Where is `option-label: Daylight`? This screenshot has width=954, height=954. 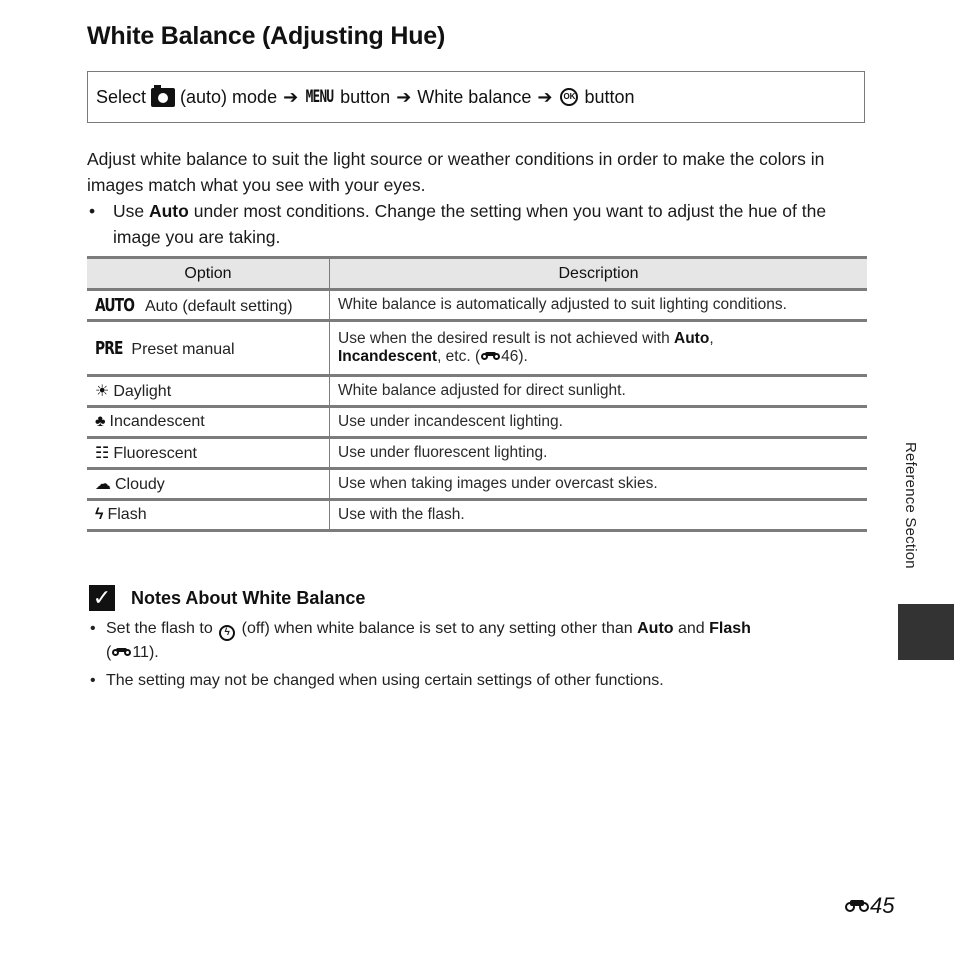
option-label: Daylight is located at coordinates (142, 391).